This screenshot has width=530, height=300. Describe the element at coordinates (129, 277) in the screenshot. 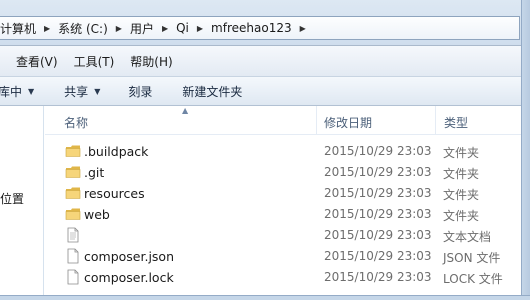

I see `file-name: composer.lock` at that location.